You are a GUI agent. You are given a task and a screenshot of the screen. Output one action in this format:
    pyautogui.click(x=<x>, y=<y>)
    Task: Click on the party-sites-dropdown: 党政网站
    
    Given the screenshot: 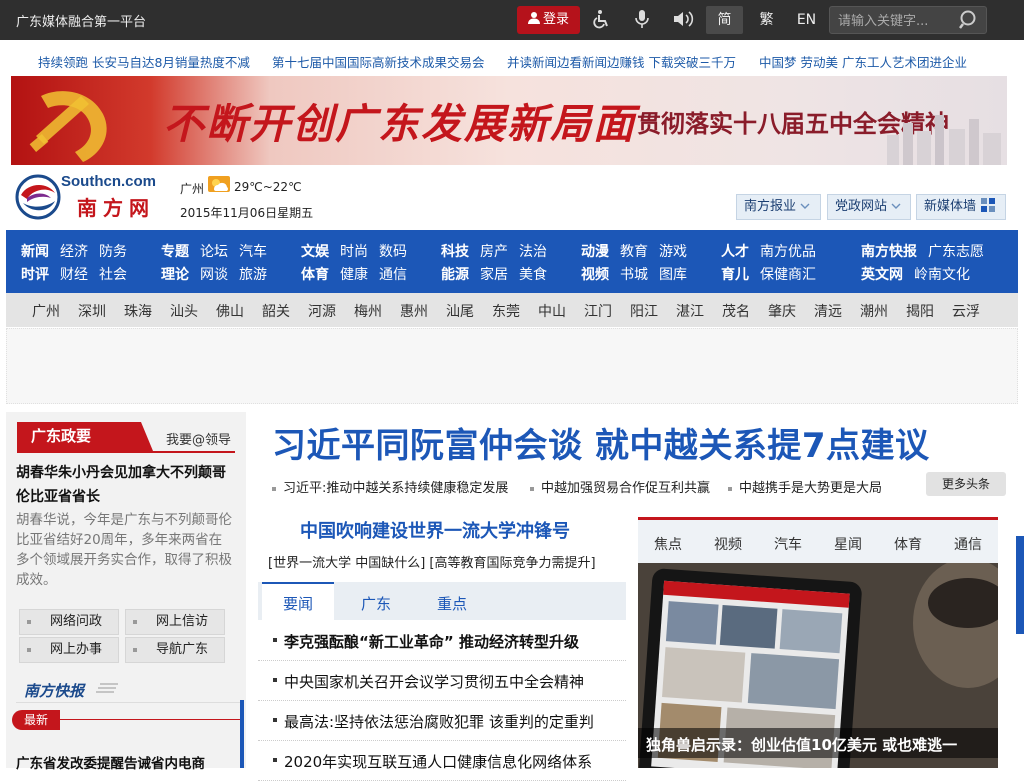 What is the action you would take?
    pyautogui.click(x=869, y=207)
    